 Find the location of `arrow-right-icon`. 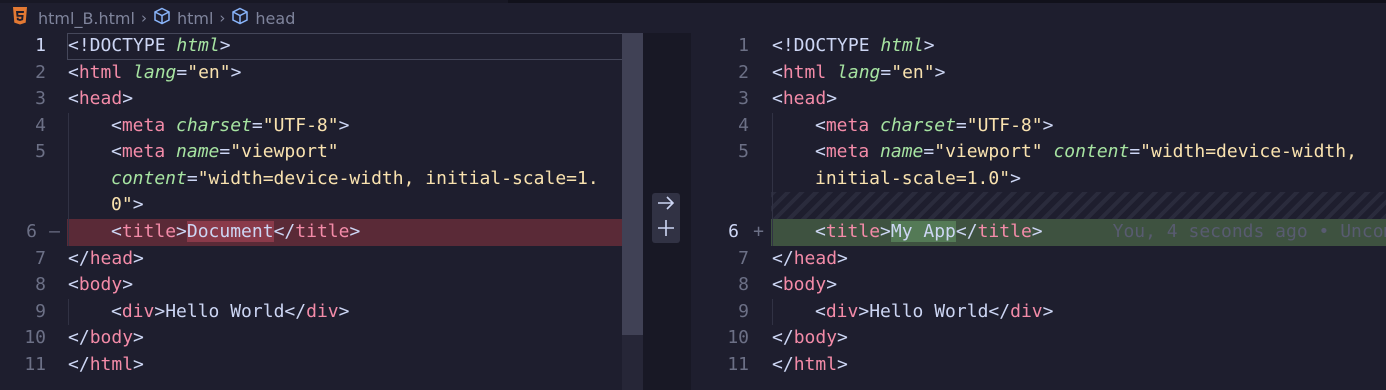

arrow-right-icon is located at coordinates (666, 205).